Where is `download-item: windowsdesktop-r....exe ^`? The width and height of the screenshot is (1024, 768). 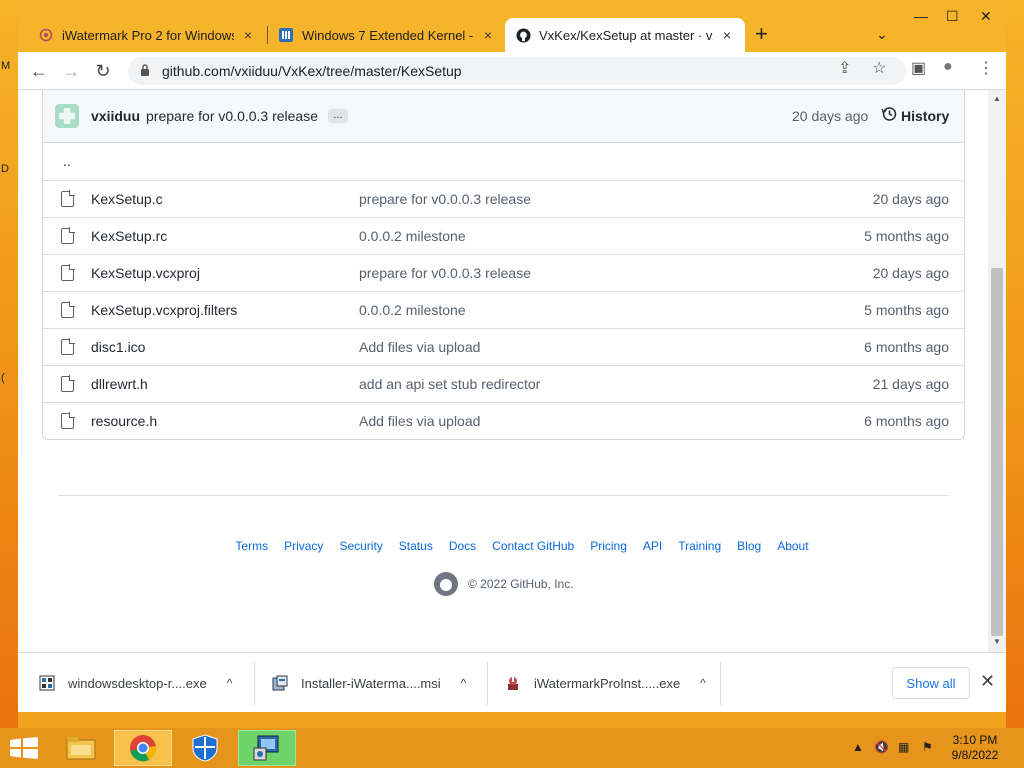
download-item: windowsdesktop-r....exe ^ is located at coordinates (135, 683).